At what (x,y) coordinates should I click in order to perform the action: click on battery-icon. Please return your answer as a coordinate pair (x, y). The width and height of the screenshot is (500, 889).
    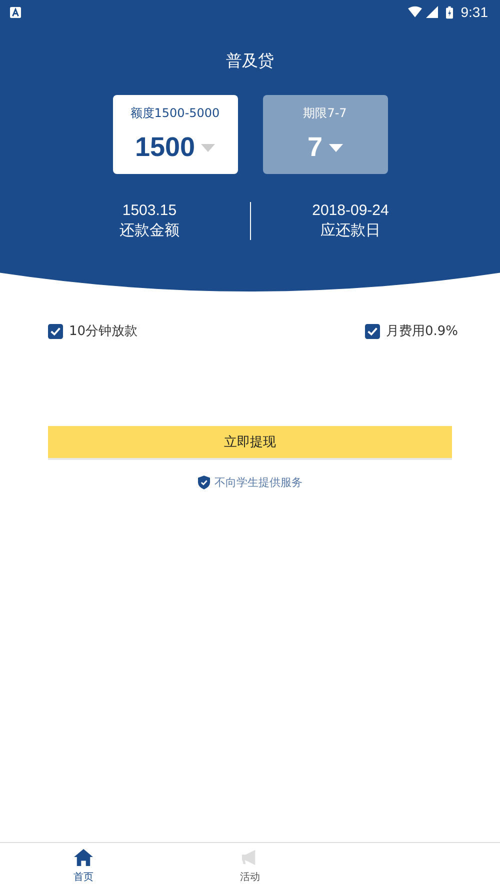
    Looking at the image, I should click on (449, 12).